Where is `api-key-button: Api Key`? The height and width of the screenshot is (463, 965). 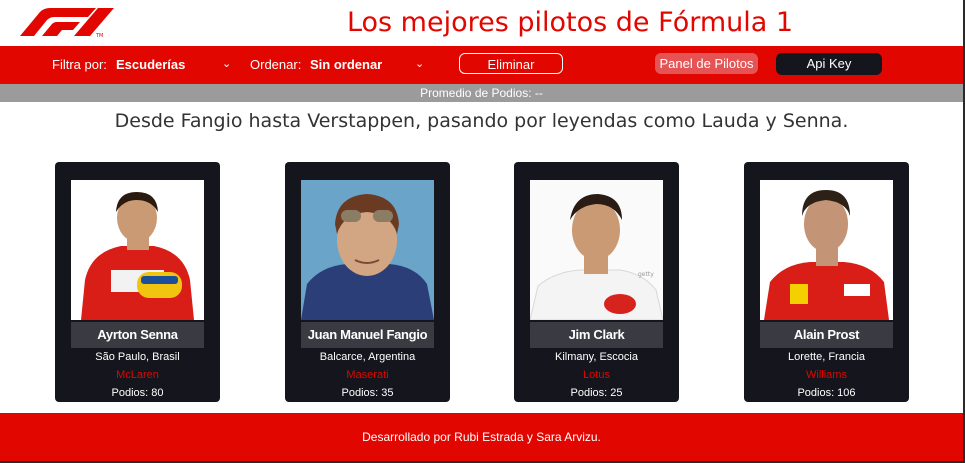
api-key-button: Api Key is located at coordinates (829, 64).